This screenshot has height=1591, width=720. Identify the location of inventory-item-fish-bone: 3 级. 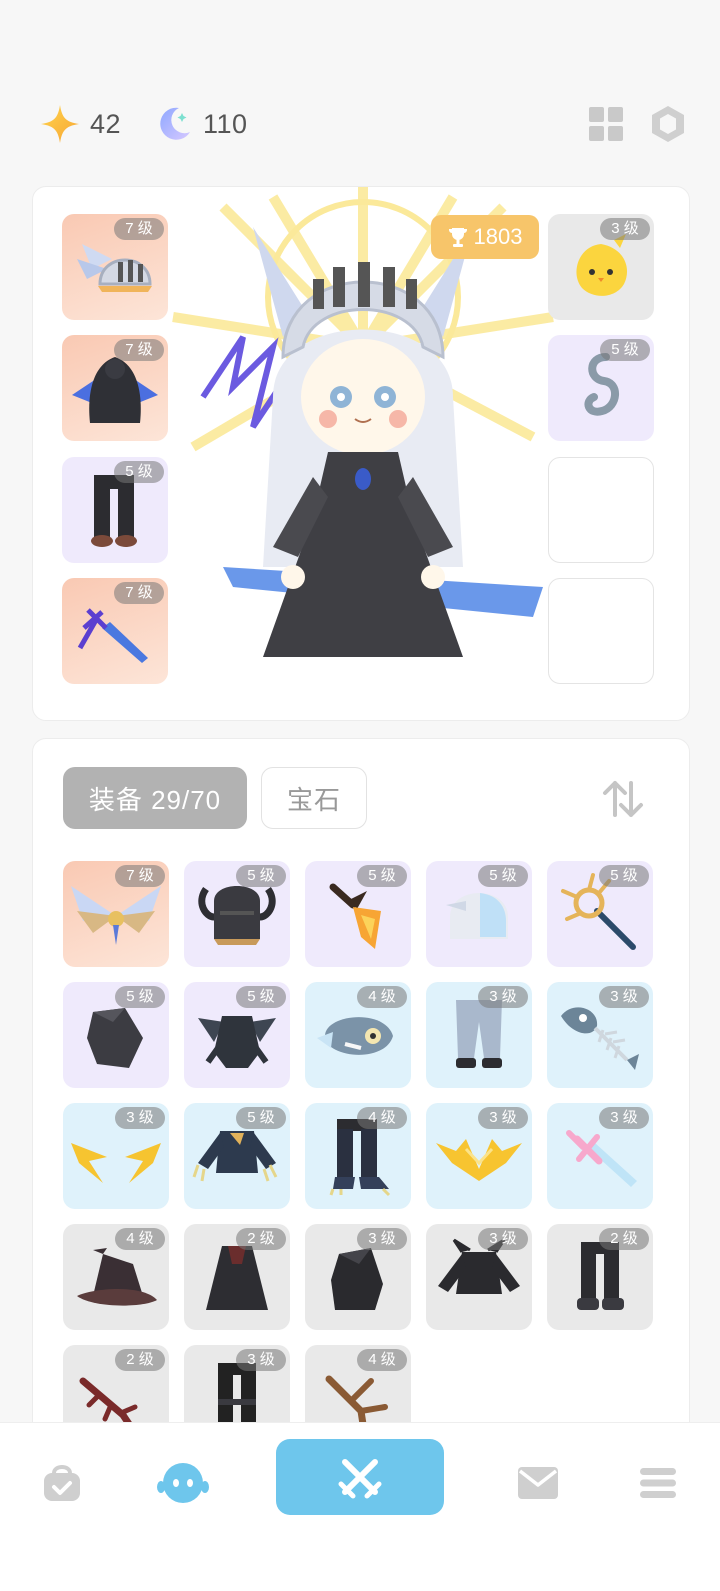
(600, 1035).